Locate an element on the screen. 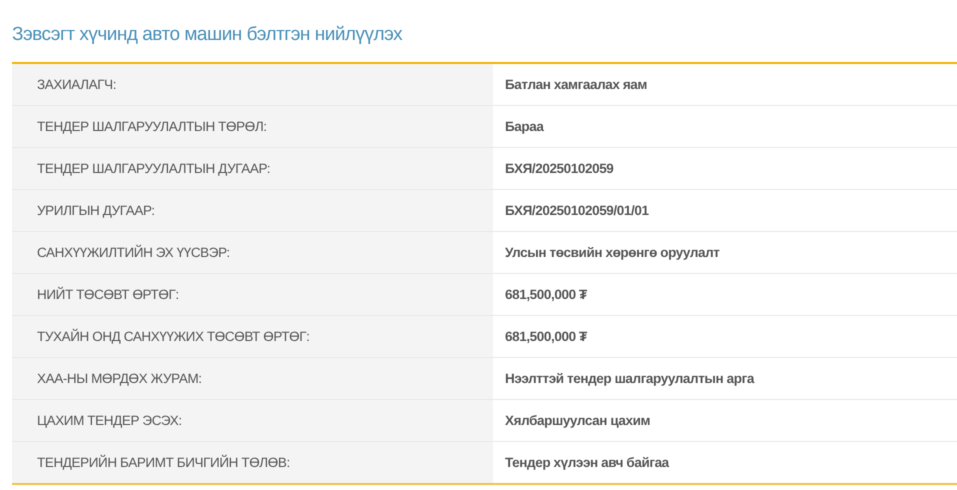  page-title: Зэвсэгт хүчинд авто машин бэлтгэн нийлүүлэх is located at coordinates (208, 35).